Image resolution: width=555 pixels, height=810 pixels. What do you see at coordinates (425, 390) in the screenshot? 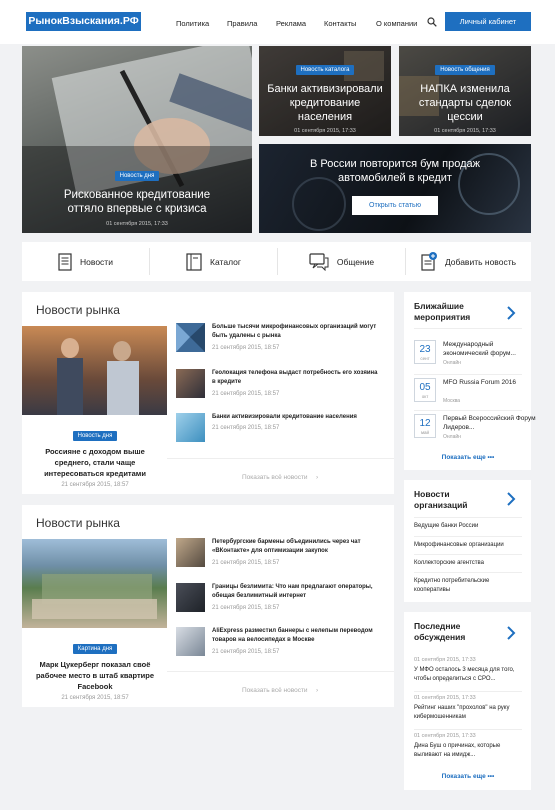
I see `calendar-icon: 05 окт` at bounding box center [425, 390].